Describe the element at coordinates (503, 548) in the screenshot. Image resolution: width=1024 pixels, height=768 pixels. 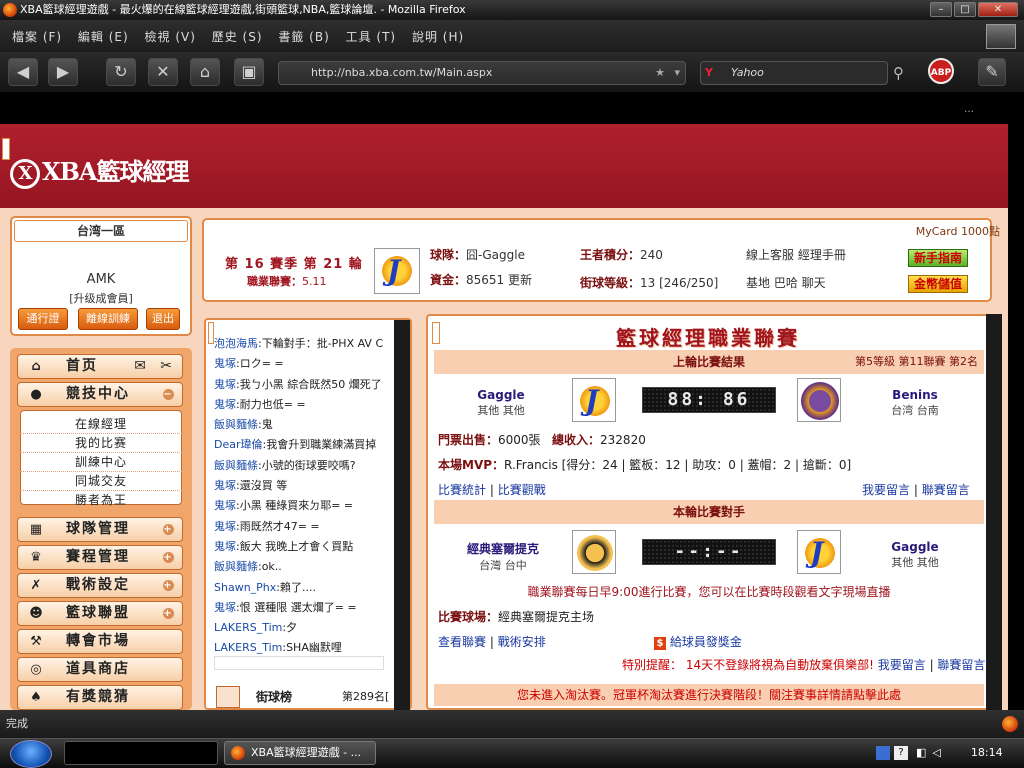
I see `next-home-team-name: 經典塞爾提克` at that location.